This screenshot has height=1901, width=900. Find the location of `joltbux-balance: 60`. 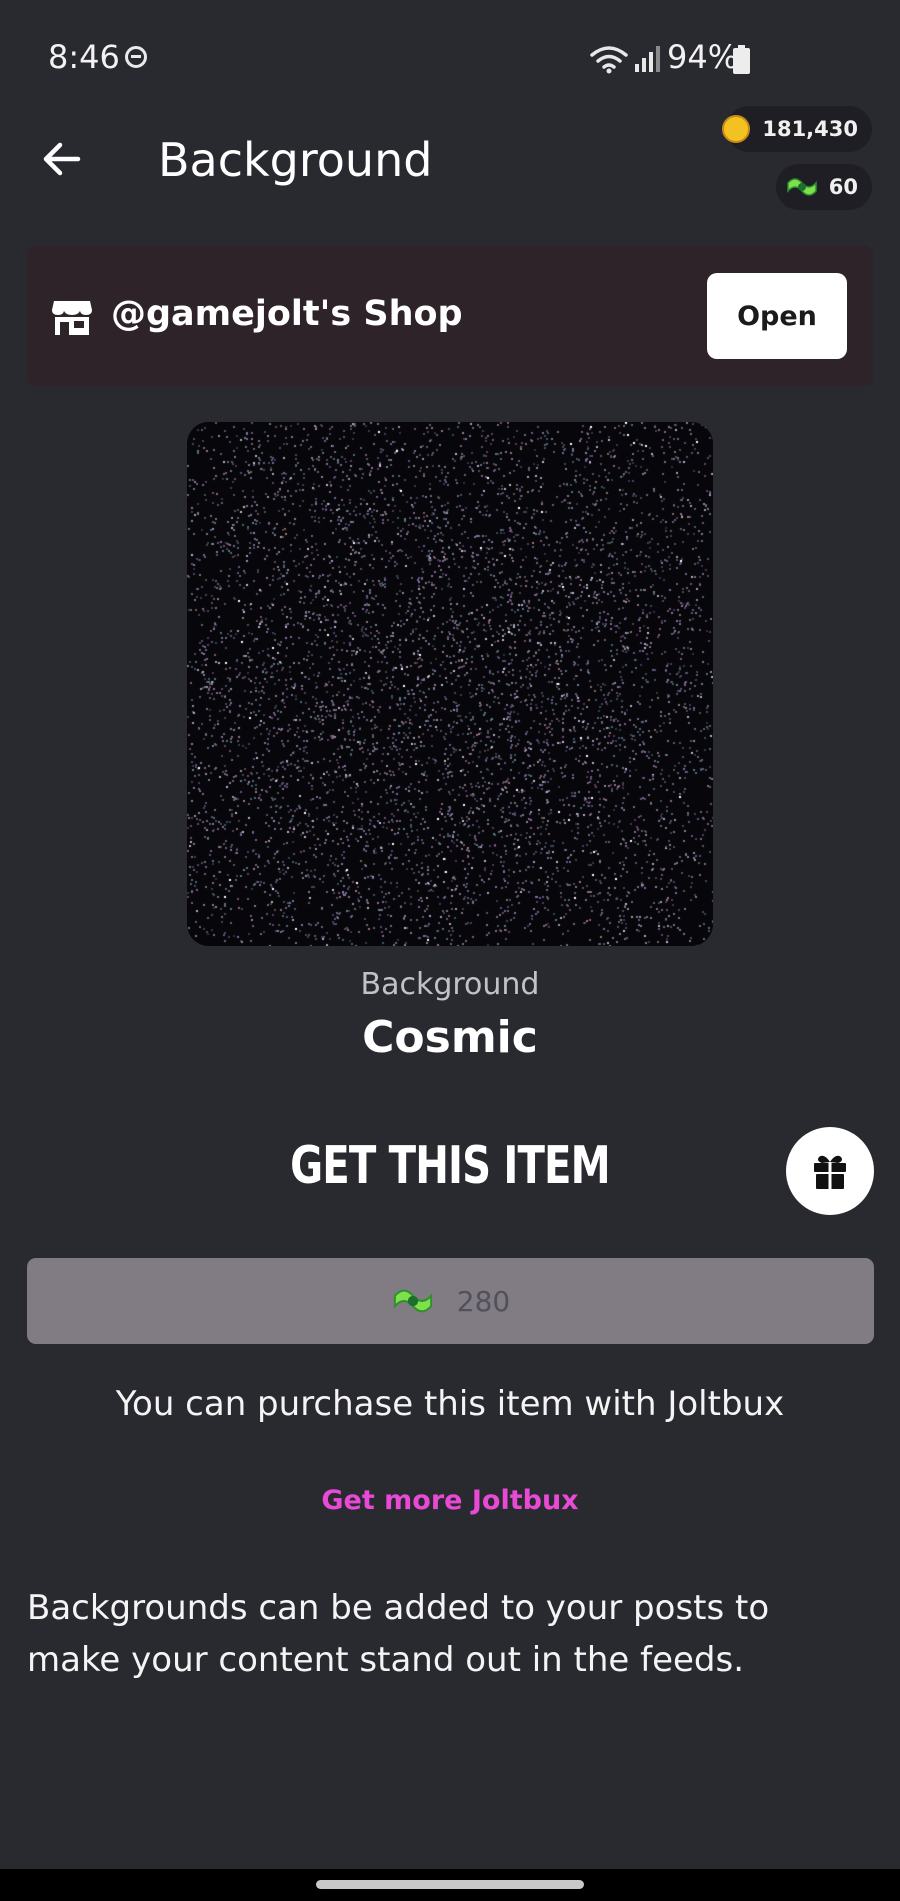

joltbux-balance: 60 is located at coordinates (824, 187).